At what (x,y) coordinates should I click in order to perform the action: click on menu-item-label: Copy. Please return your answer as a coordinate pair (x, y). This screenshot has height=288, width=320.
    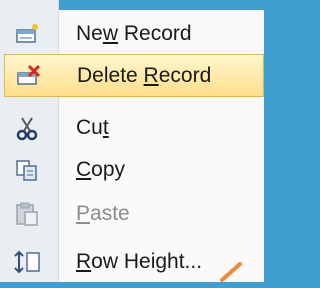
    Looking at the image, I should click on (101, 169).